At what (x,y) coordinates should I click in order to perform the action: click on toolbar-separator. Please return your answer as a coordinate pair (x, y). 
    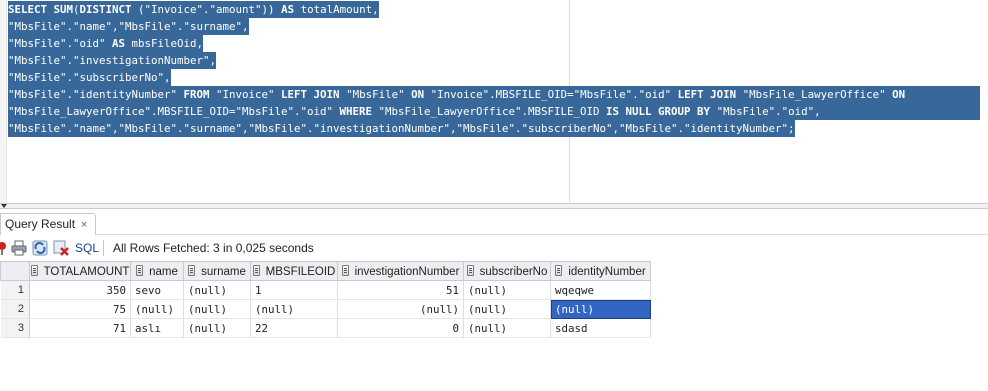
    Looking at the image, I should click on (103, 248).